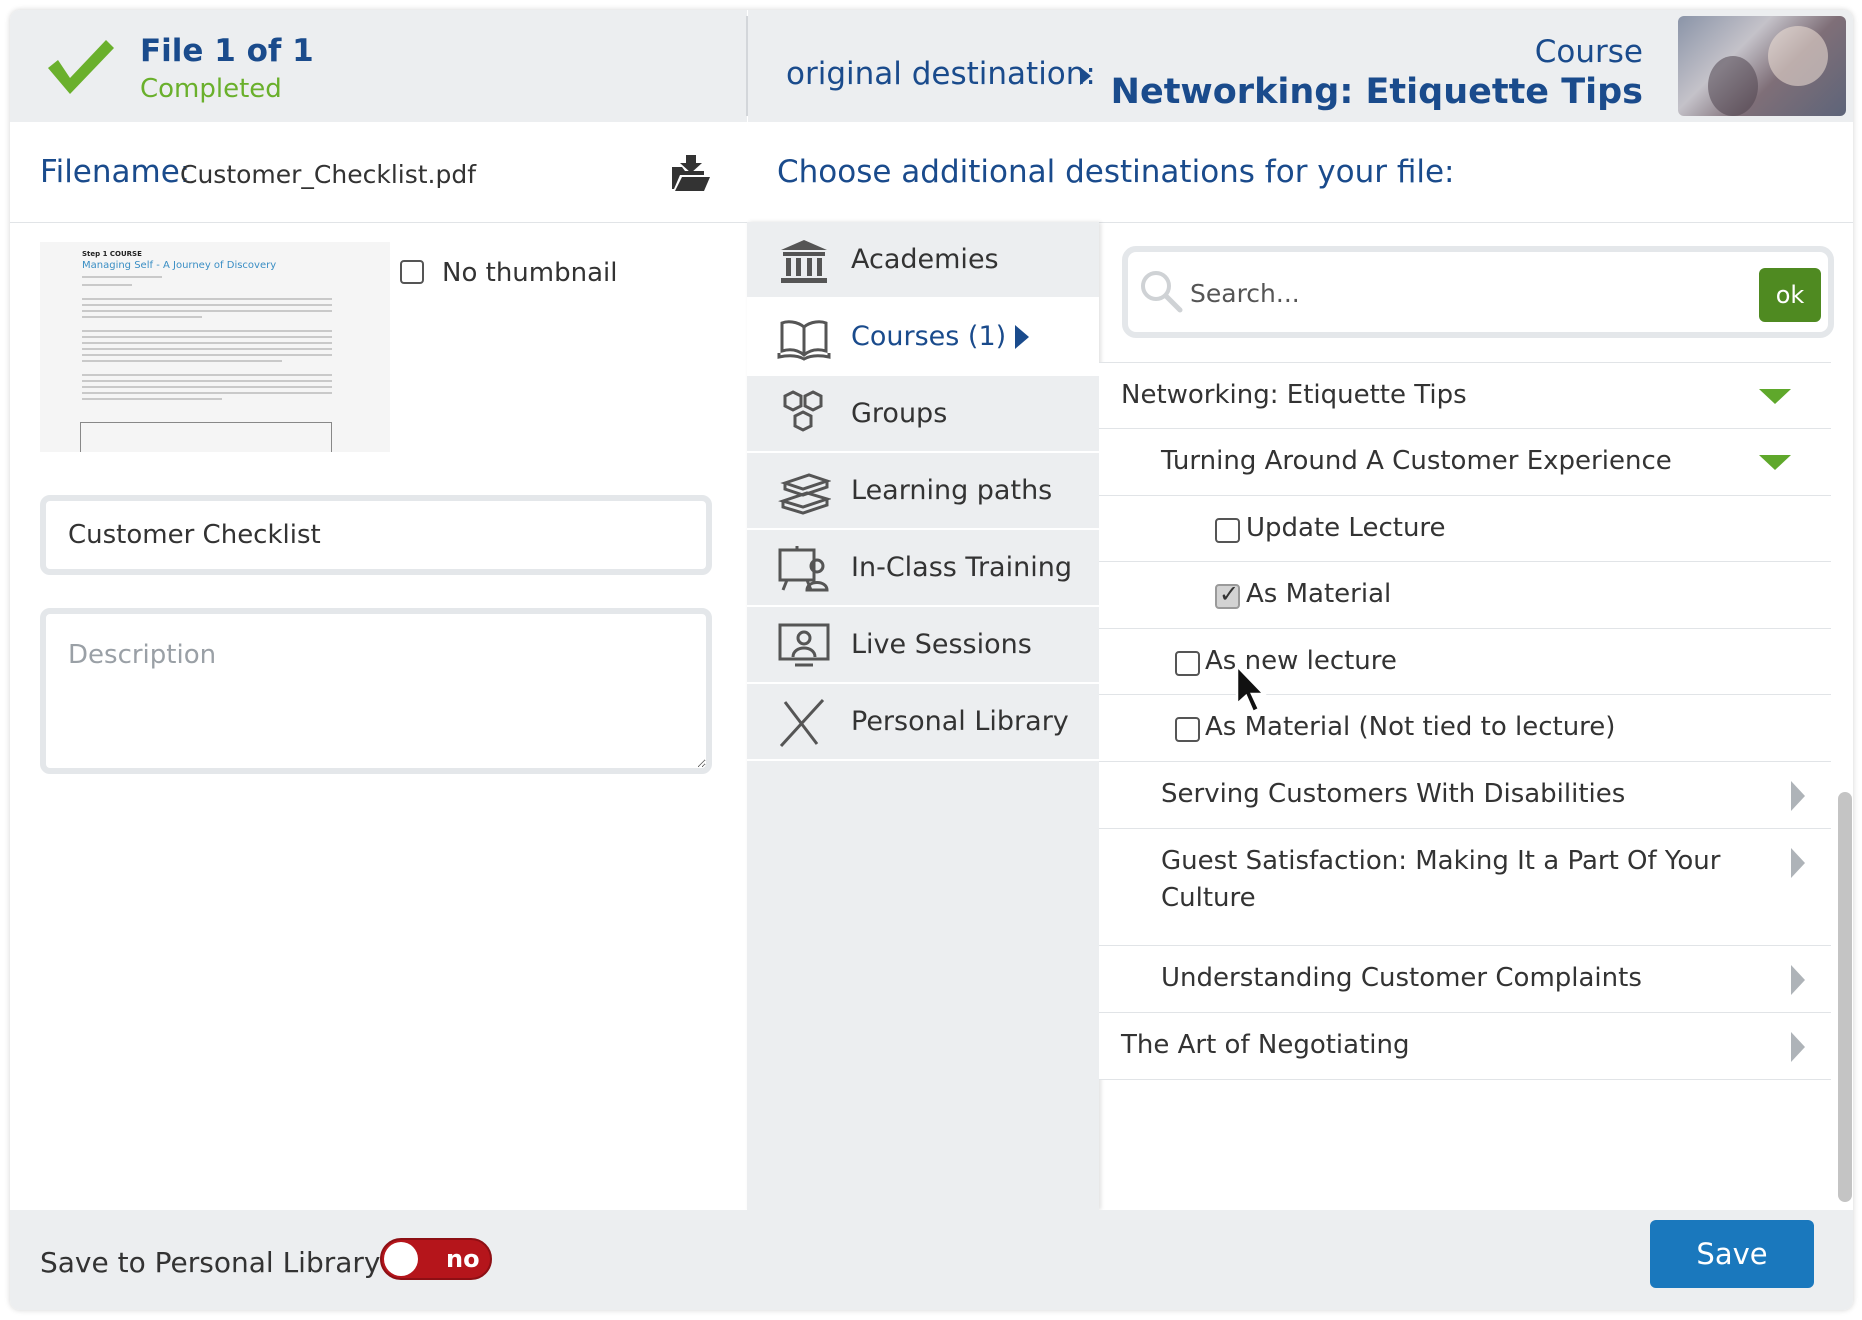 This screenshot has width=1862, height=1320. Describe the element at coordinates (401, 1259) in the screenshot. I see `toggle-knob` at that location.